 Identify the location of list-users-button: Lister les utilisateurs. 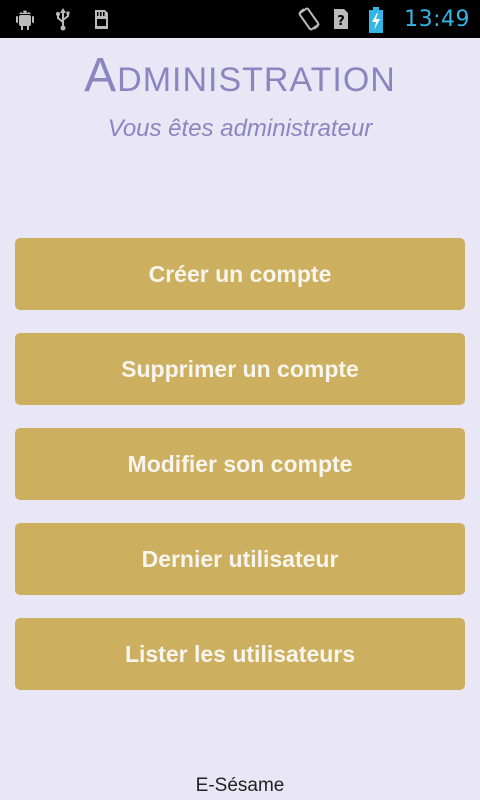
(240, 654).